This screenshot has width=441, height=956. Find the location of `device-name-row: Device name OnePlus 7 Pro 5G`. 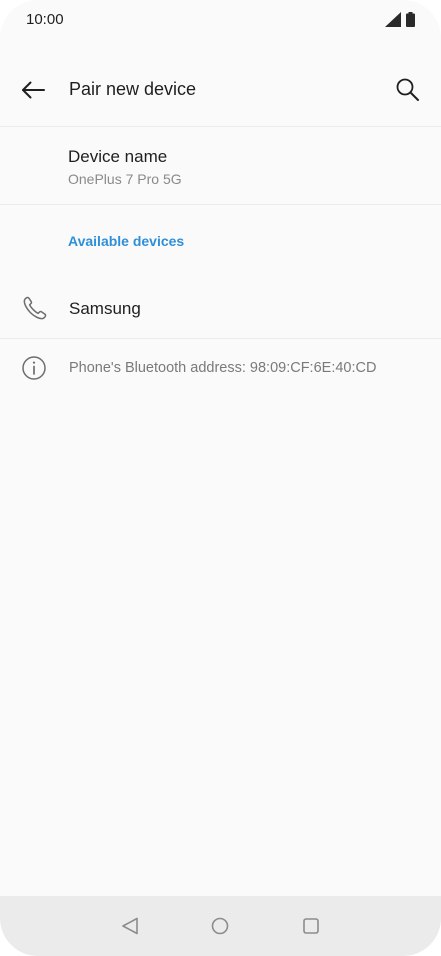

device-name-row: Device name OnePlus 7 Pro 5G is located at coordinates (220, 166).